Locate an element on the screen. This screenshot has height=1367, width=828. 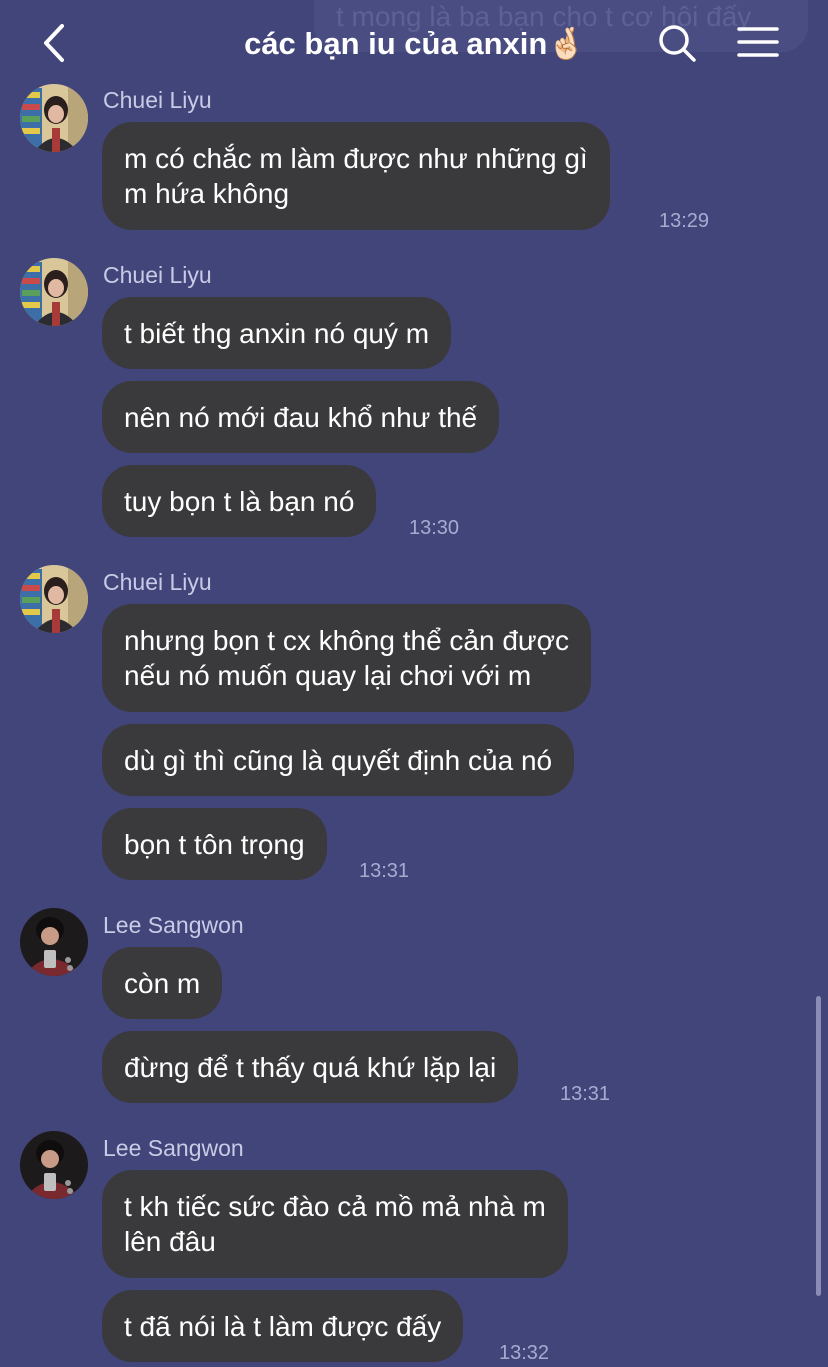
message-line: m có chắc m làm được như những gì is located at coordinates (356, 158).